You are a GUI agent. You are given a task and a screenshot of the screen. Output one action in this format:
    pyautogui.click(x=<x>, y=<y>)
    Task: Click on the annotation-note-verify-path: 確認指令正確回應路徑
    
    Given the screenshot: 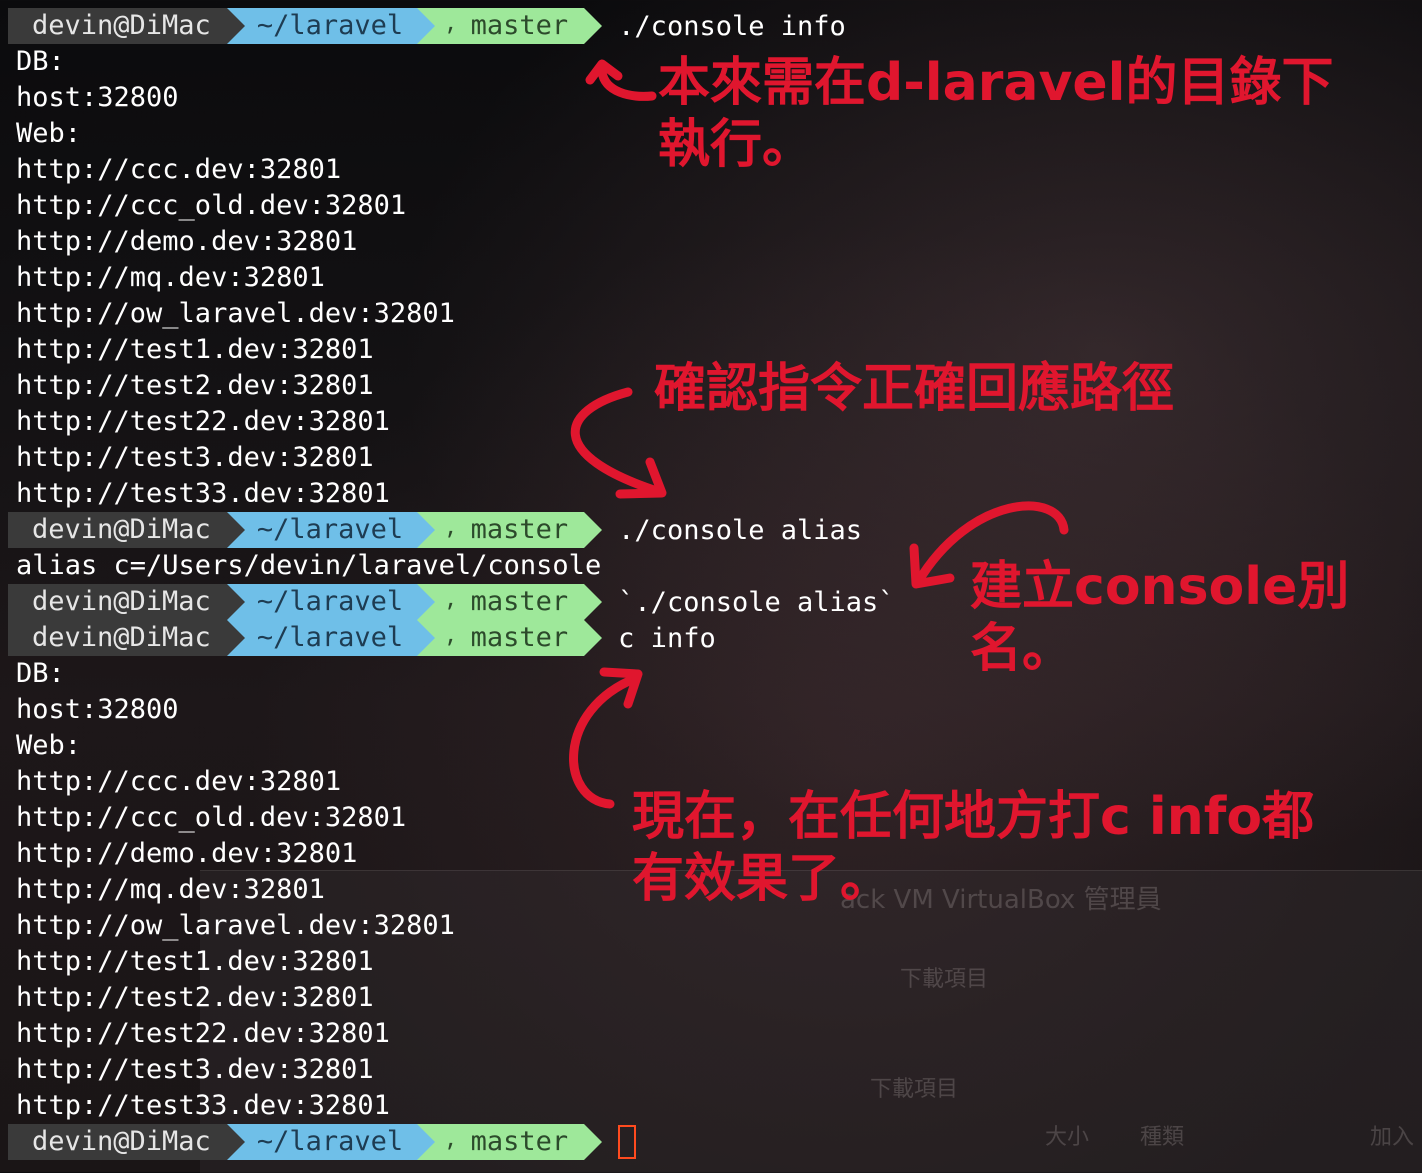 What is the action you would take?
    pyautogui.click(x=914, y=389)
    